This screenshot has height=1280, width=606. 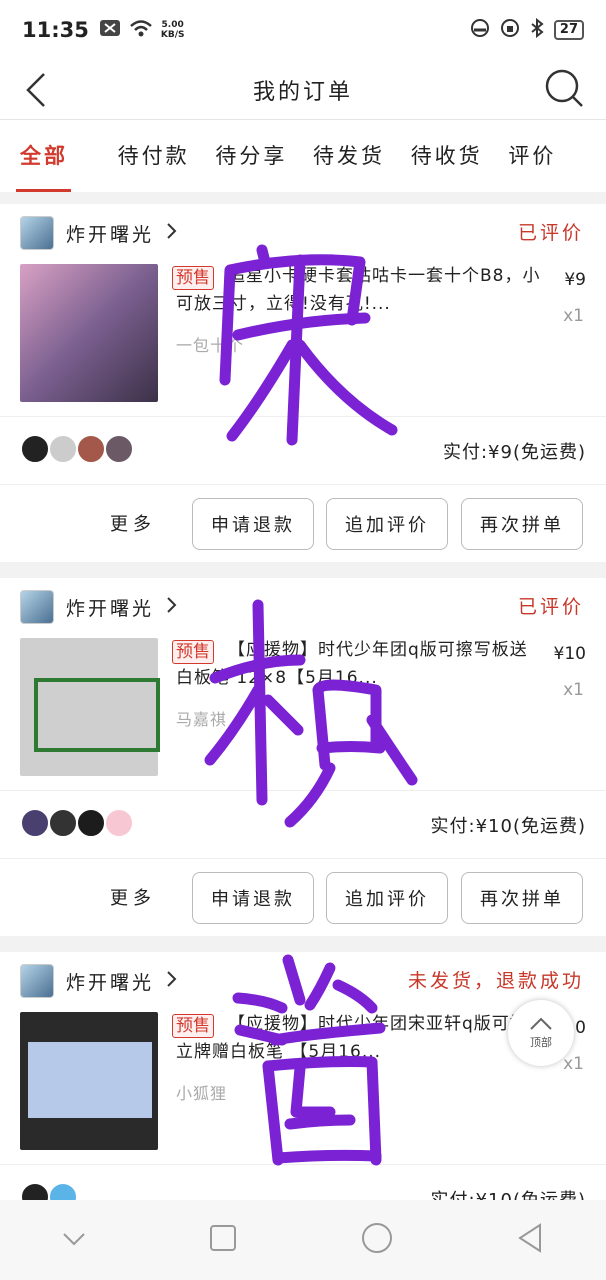 I want to click on tab-review: 评价, so click(x=557, y=156).